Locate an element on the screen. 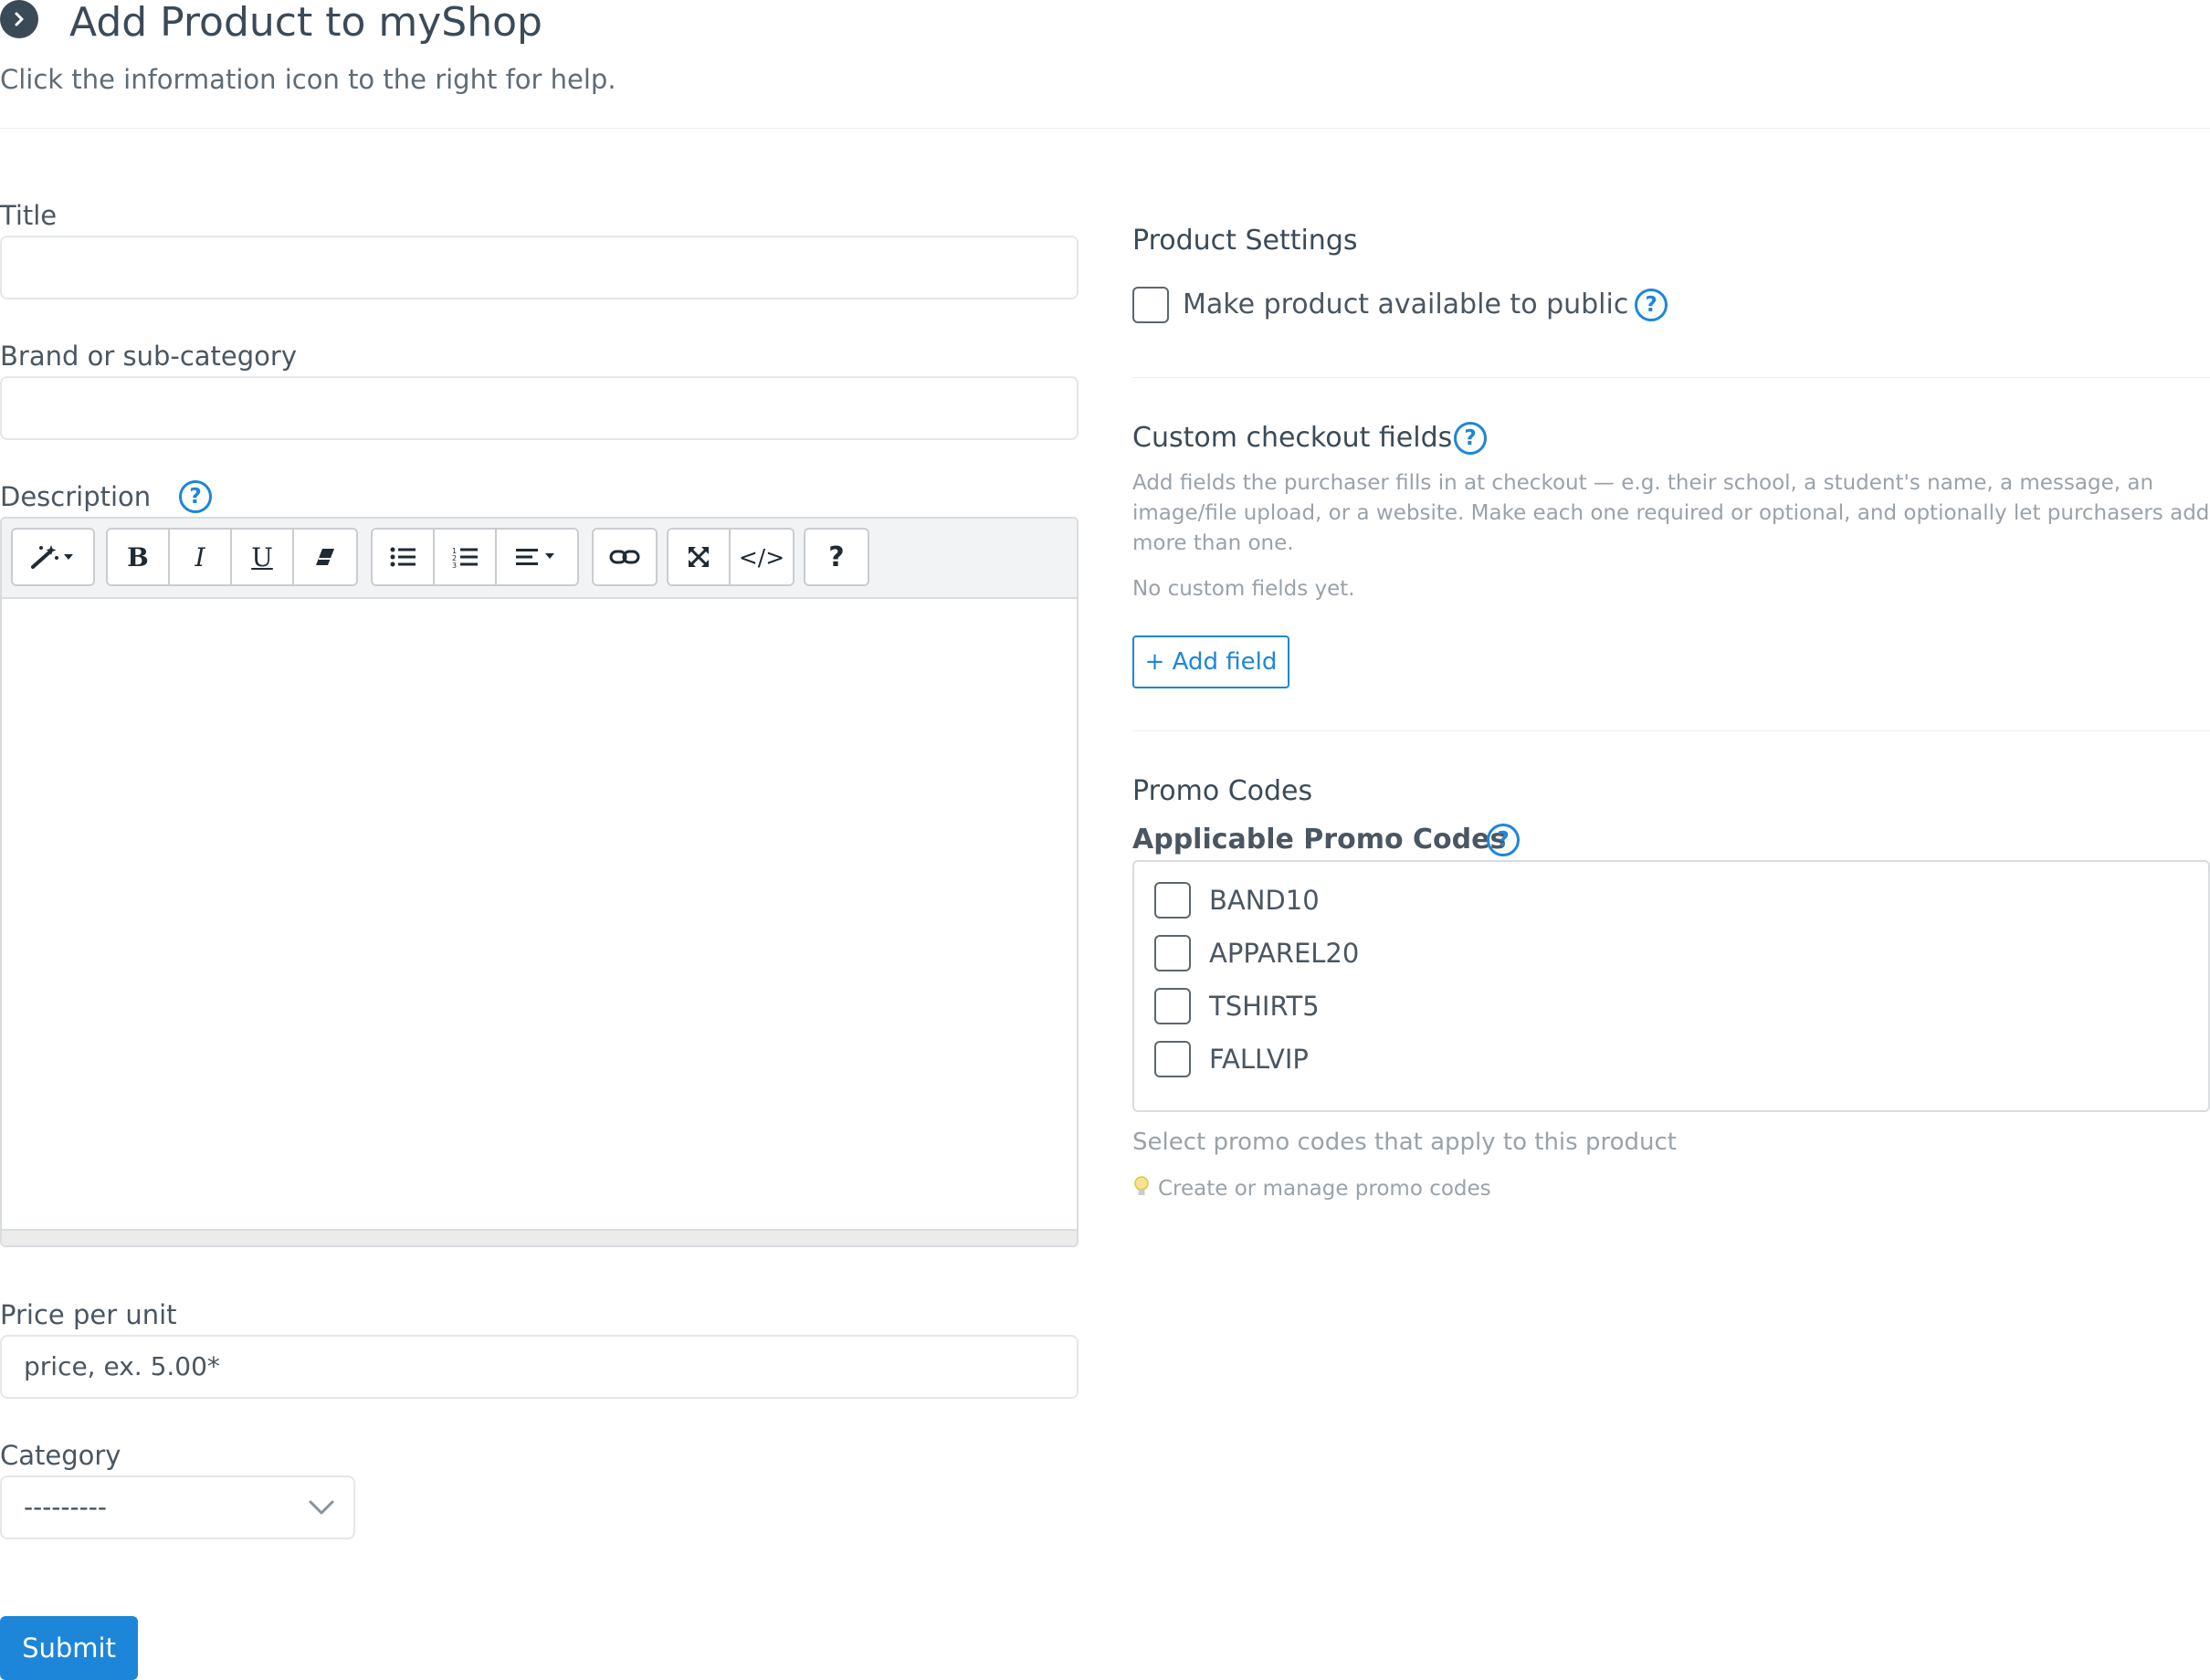 The width and height of the screenshot is (2210, 1680). title-input is located at coordinates (540, 267).